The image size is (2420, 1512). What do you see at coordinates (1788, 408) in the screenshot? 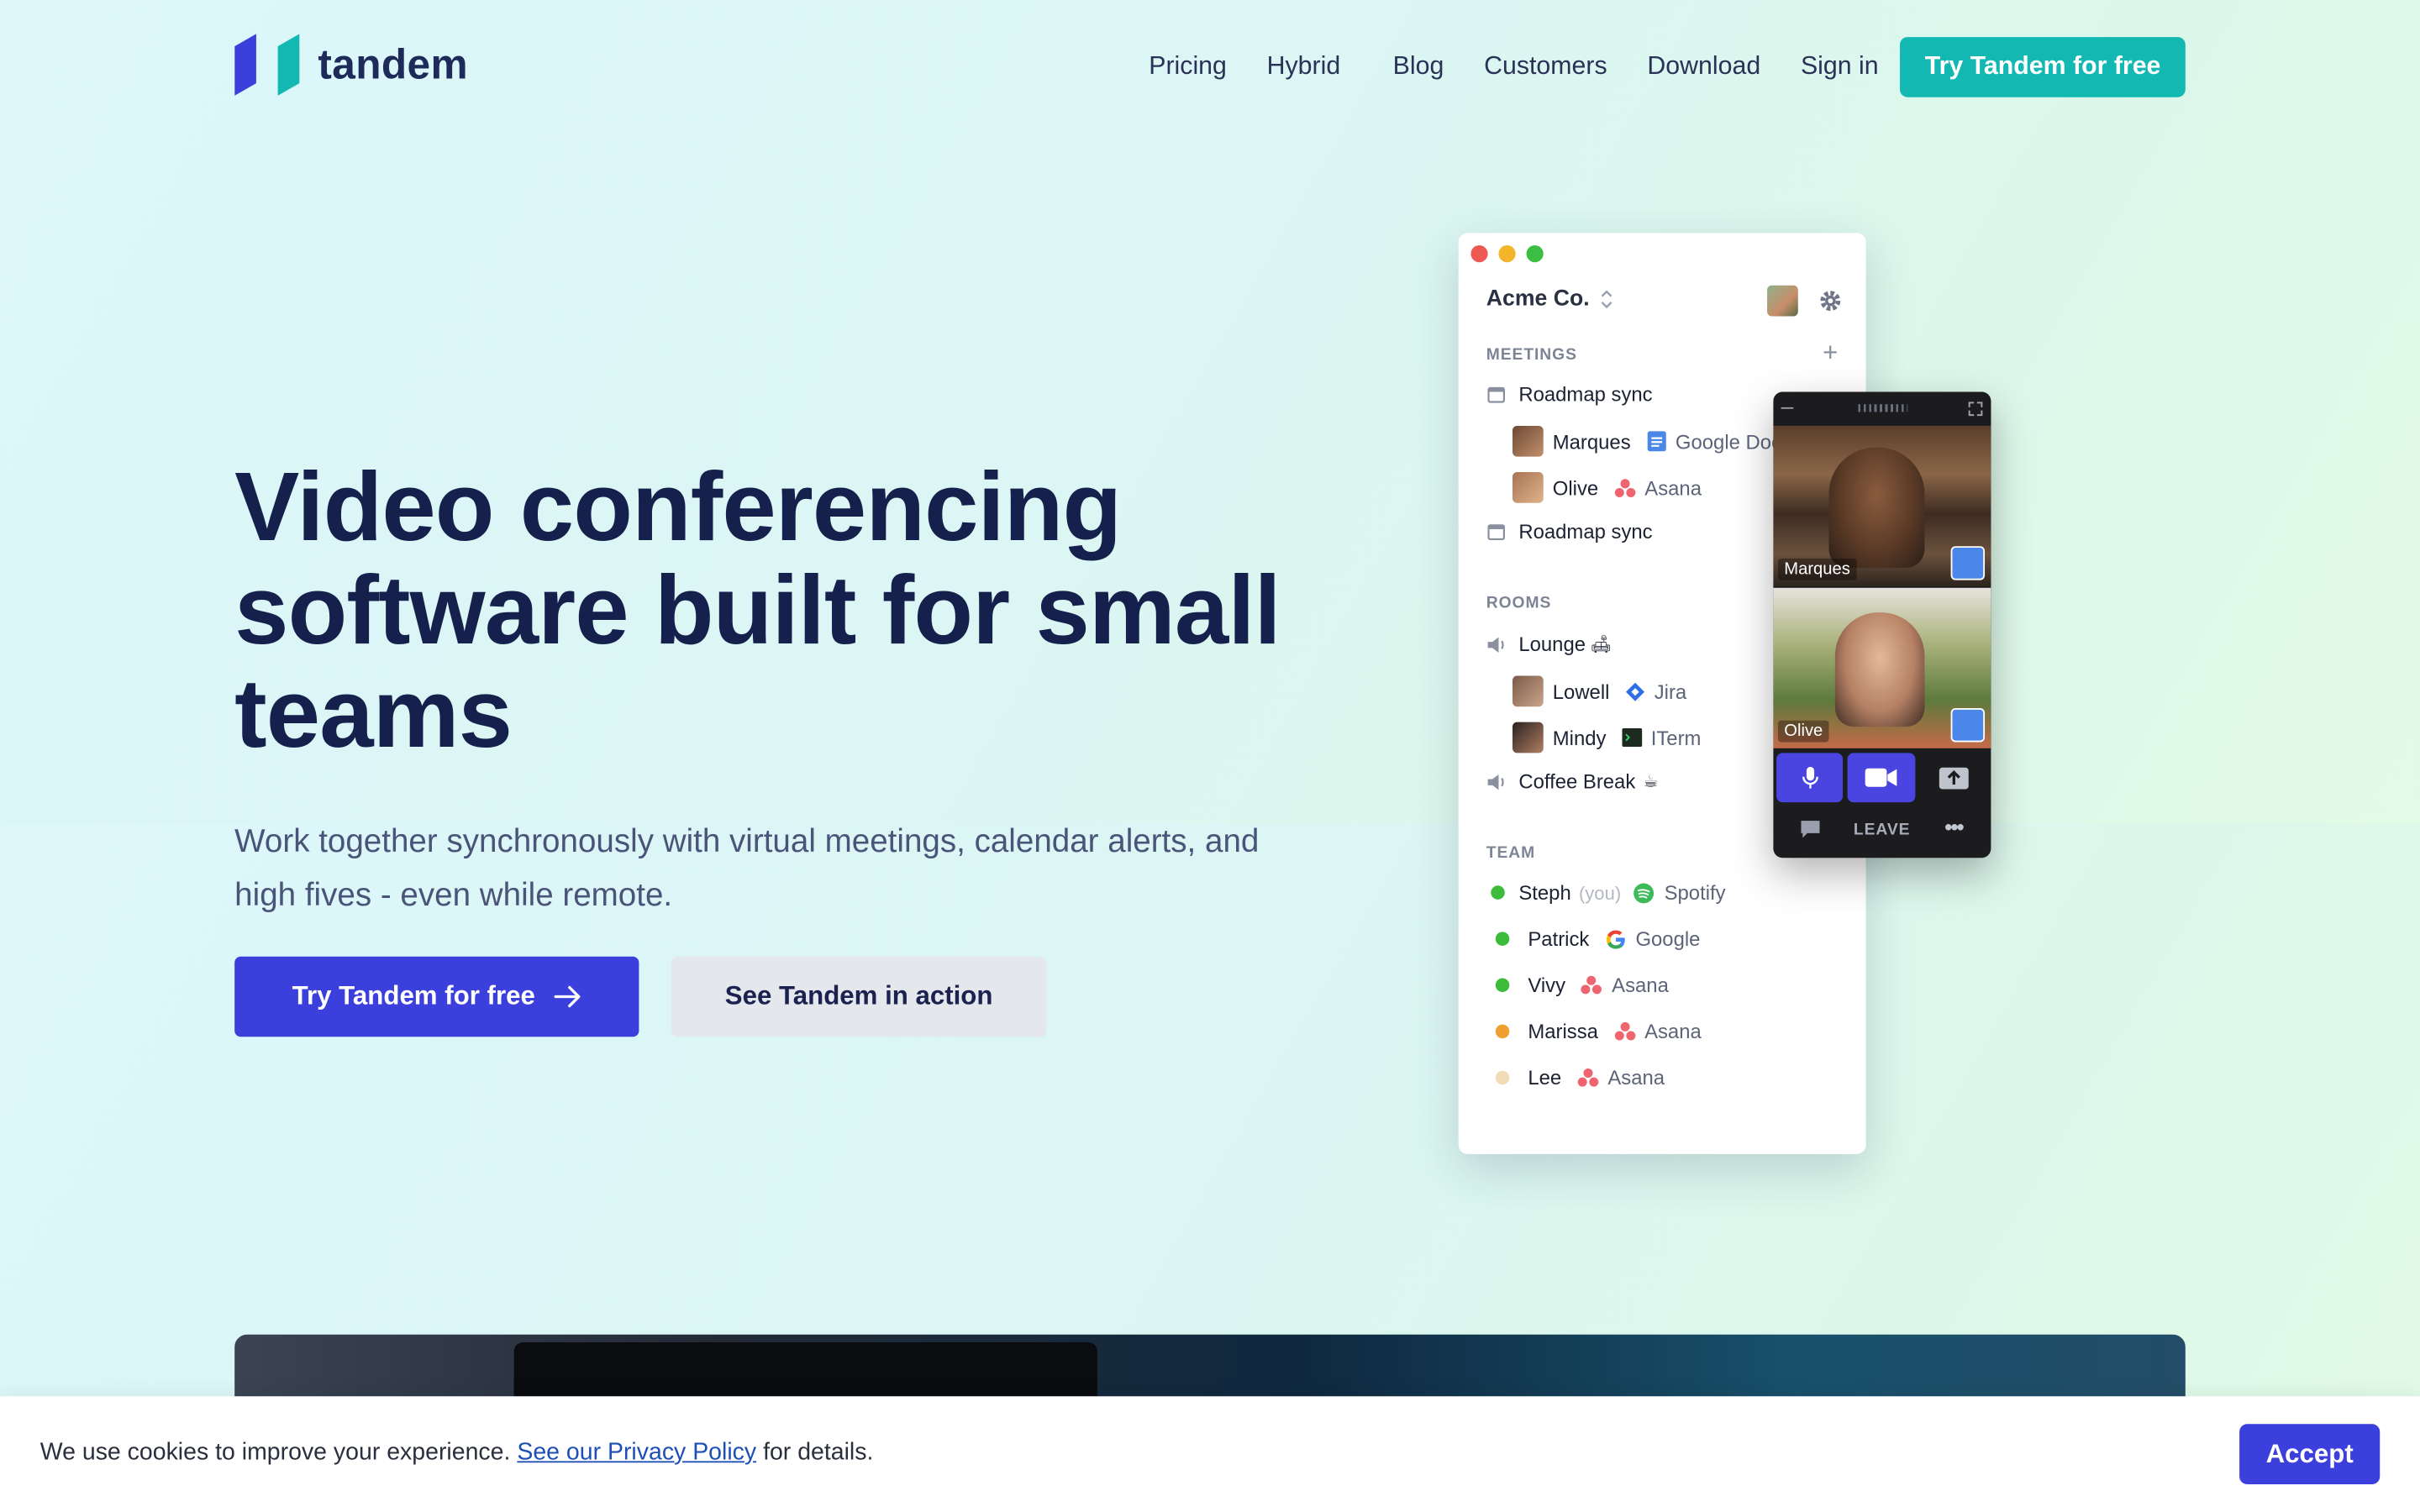
I see `minimize-icon` at bounding box center [1788, 408].